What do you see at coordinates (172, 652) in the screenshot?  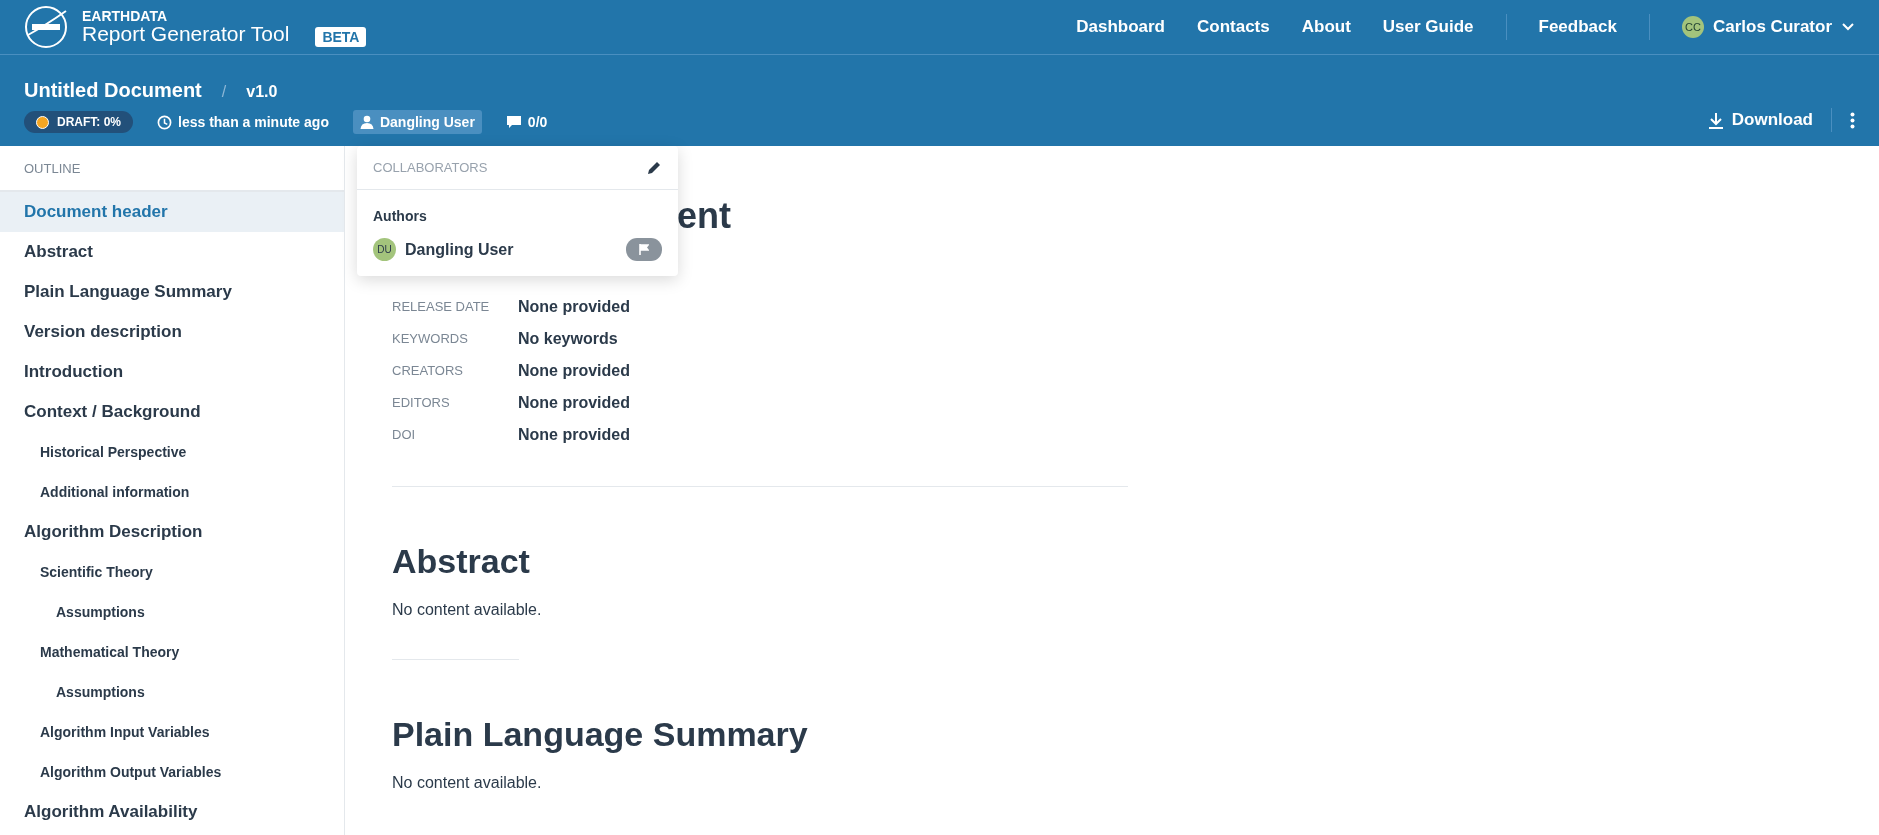 I see `outline-item: Mathematical Theory` at bounding box center [172, 652].